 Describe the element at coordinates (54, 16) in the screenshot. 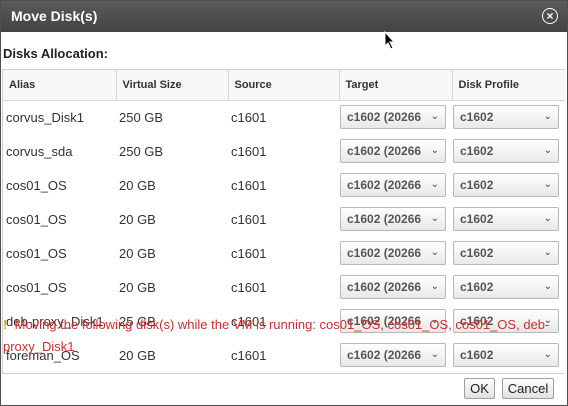

I see `dialog-title: Move Disk(s)` at that location.